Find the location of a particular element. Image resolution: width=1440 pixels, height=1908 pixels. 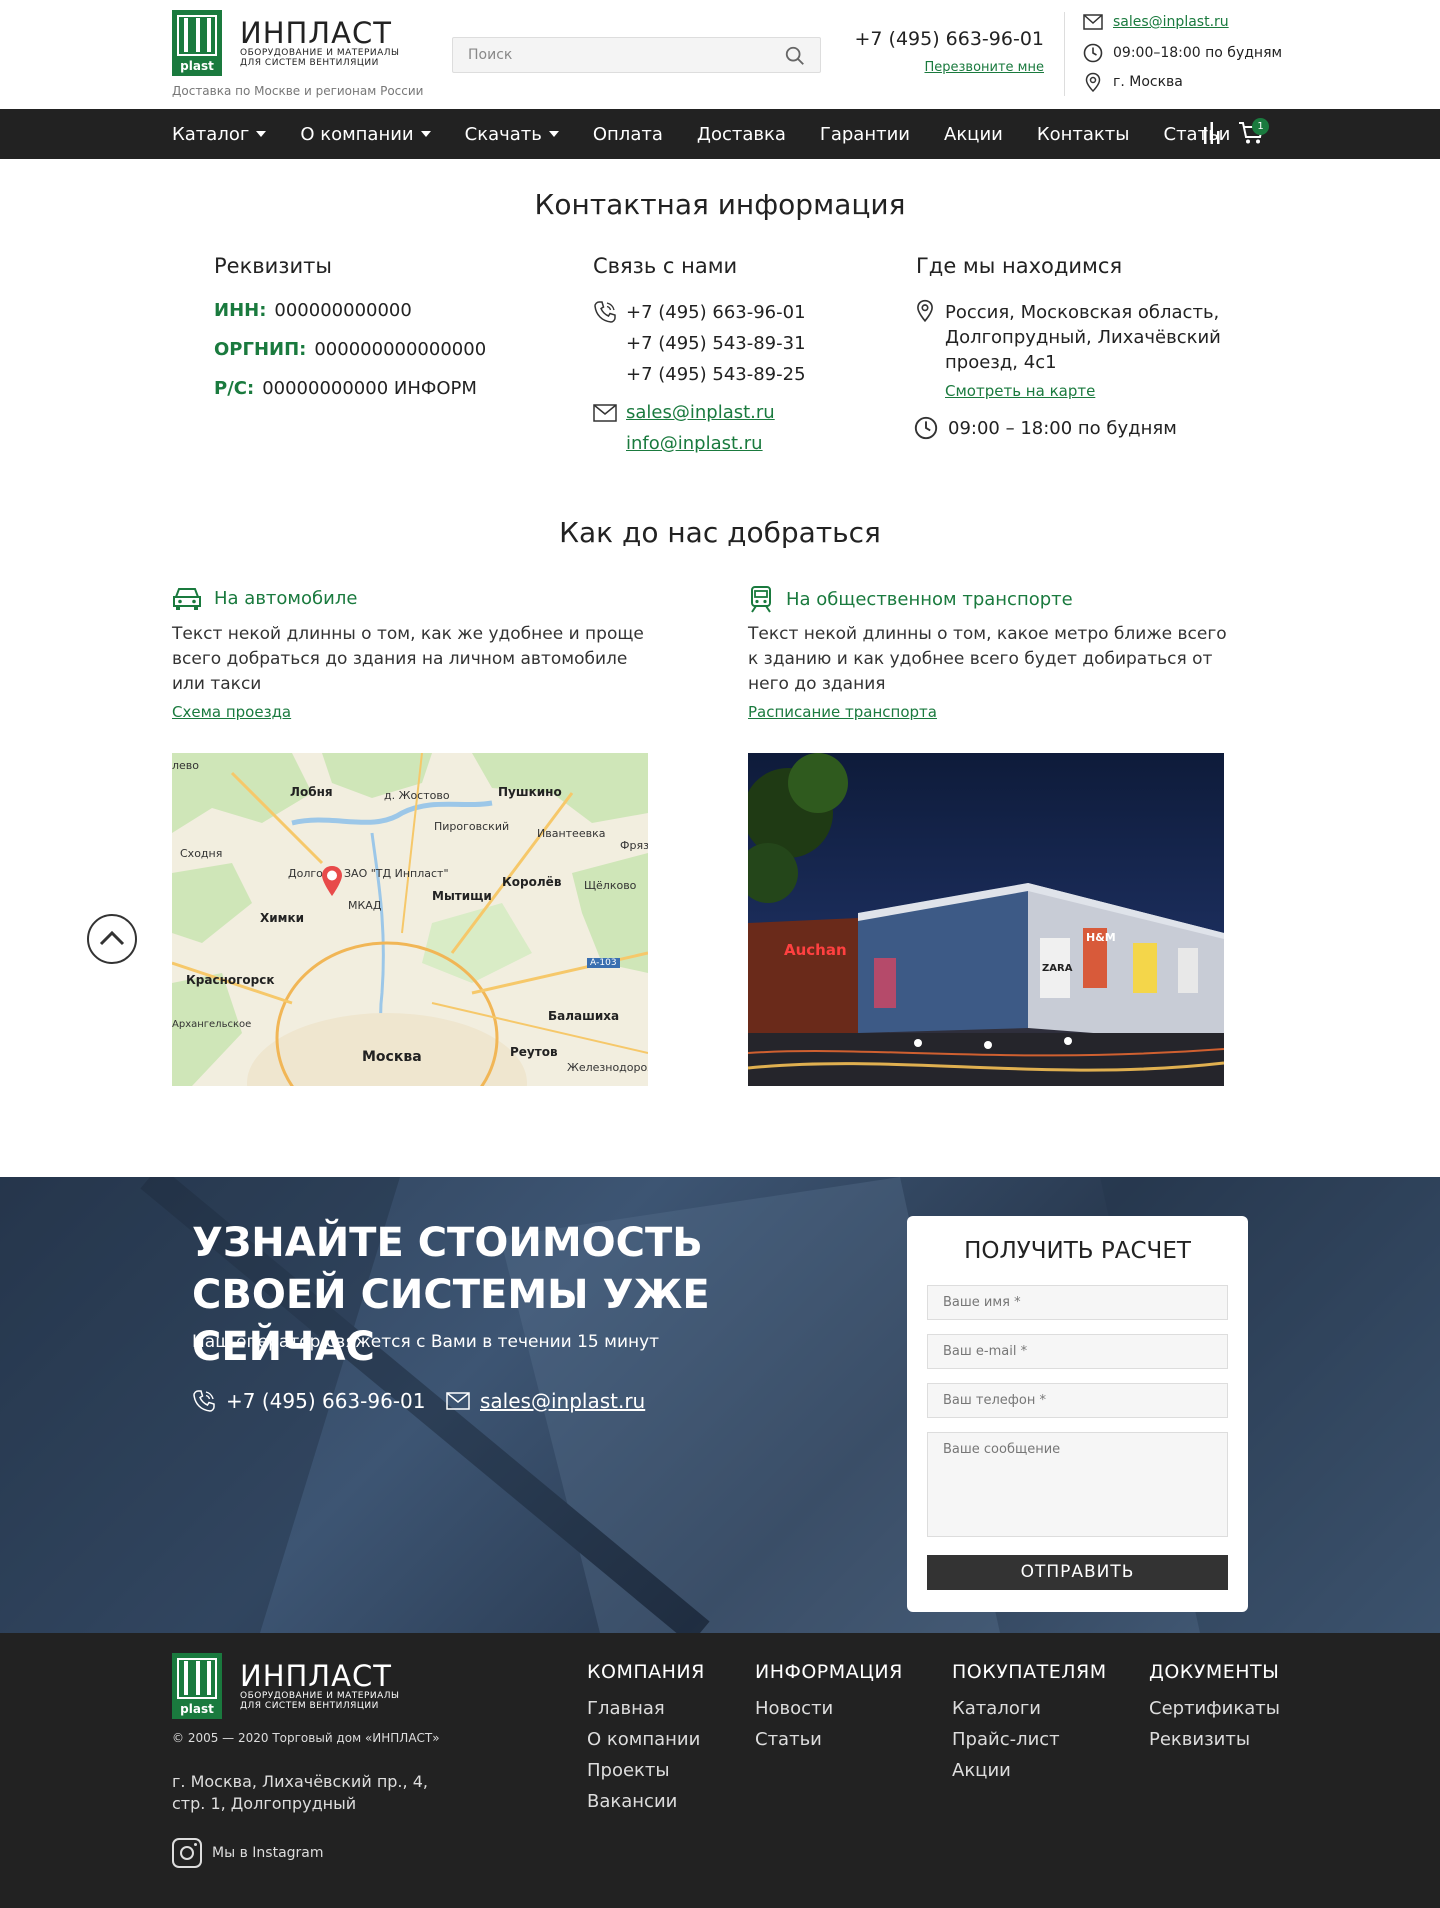

logo-name: ИНПЛАСТ is located at coordinates (316, 33).